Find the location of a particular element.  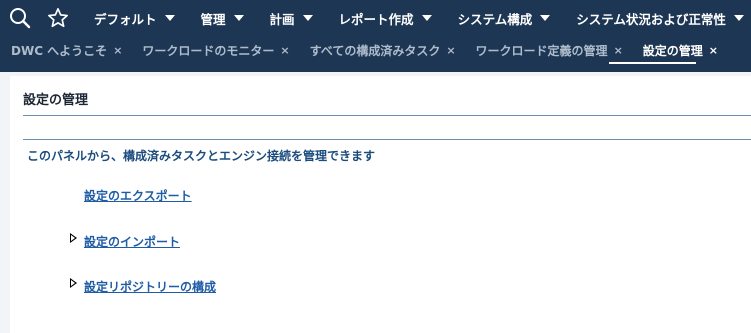

tab-label: DWC へようこそ is located at coordinates (59, 50).